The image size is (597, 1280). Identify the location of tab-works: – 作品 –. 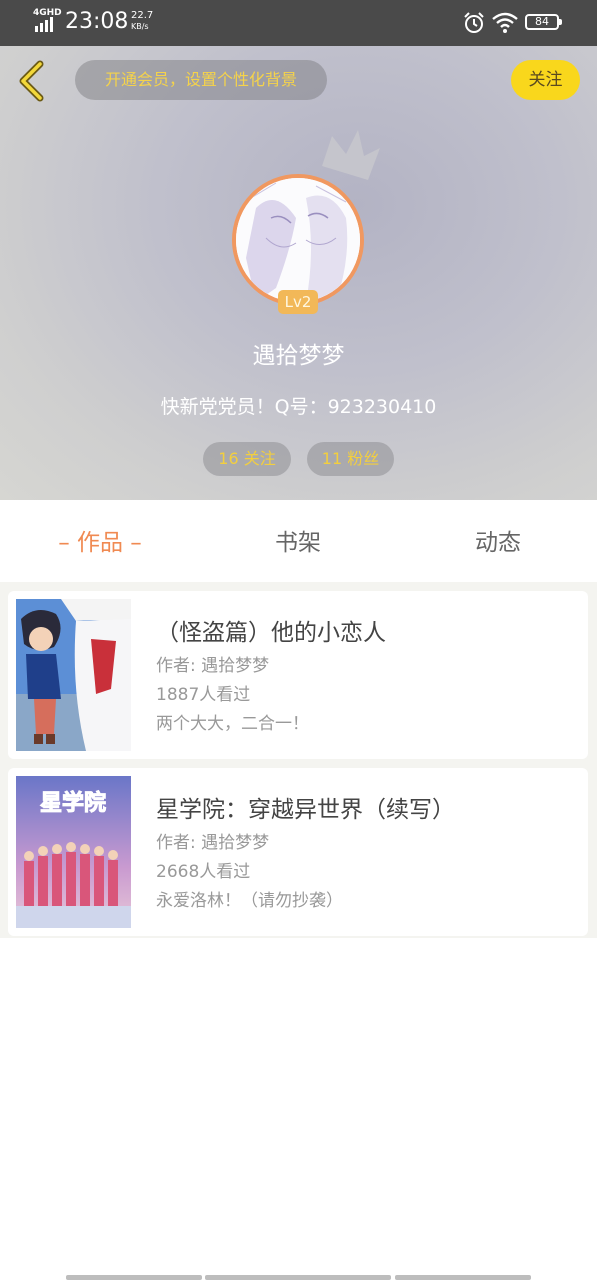
(100, 541).